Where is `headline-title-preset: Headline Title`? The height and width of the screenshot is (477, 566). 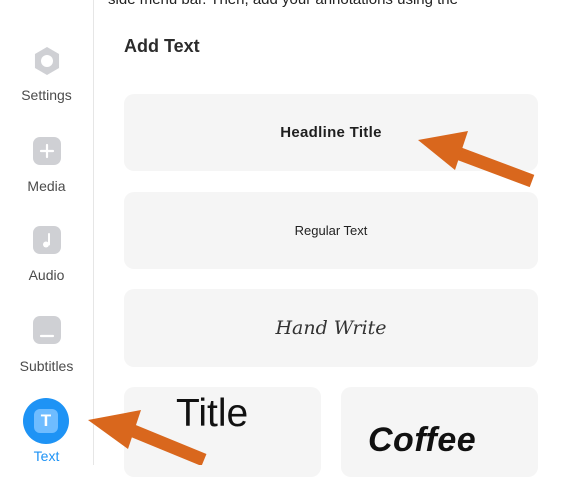 headline-title-preset: Headline Title is located at coordinates (331, 132).